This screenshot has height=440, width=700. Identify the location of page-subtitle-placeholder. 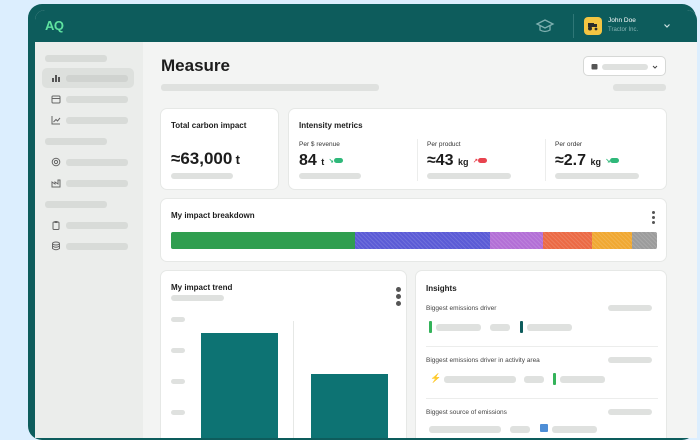
(270, 87).